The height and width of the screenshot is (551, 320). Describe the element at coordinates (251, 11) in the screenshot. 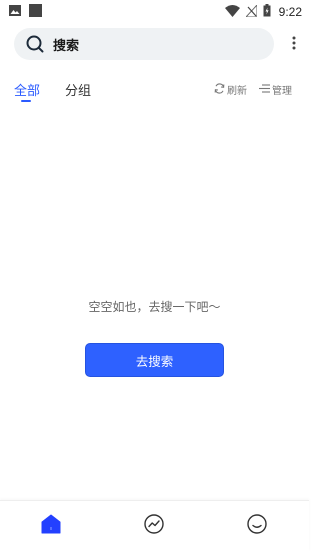

I see `no-signal-icon` at that location.